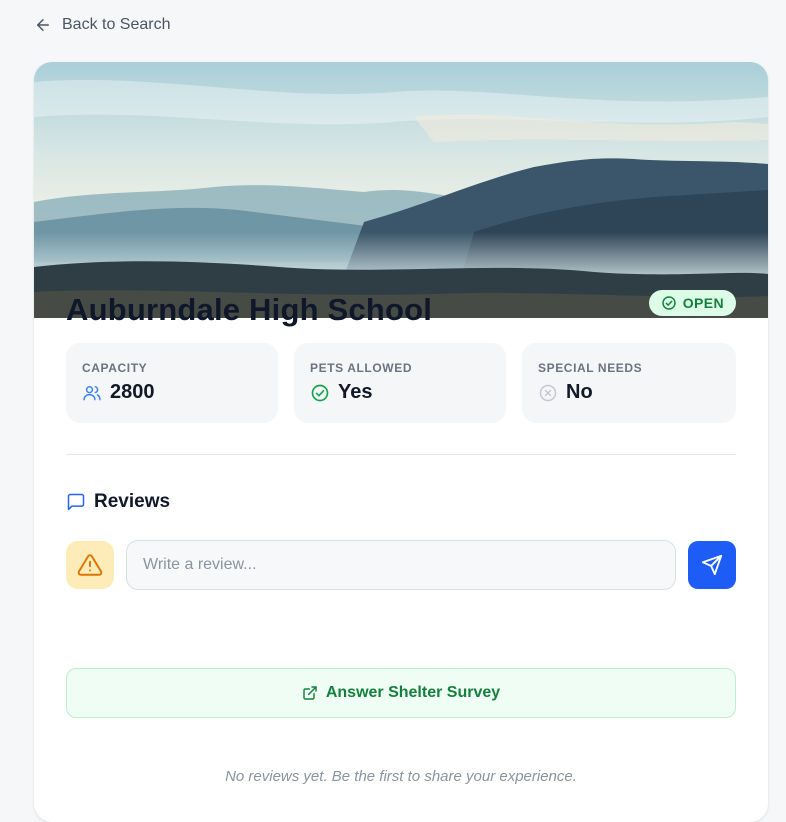 The width and height of the screenshot is (786, 822). I want to click on review-input, so click(401, 565).